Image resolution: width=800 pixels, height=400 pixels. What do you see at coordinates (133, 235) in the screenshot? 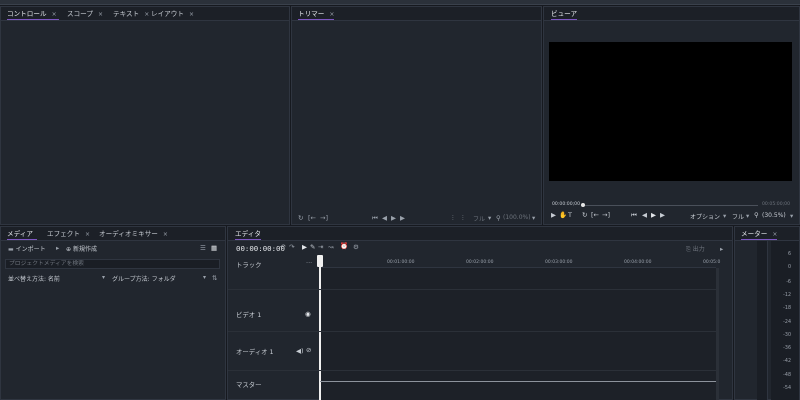
I see `tab-audio-mixer: オーディオミキサー ×` at bounding box center [133, 235].